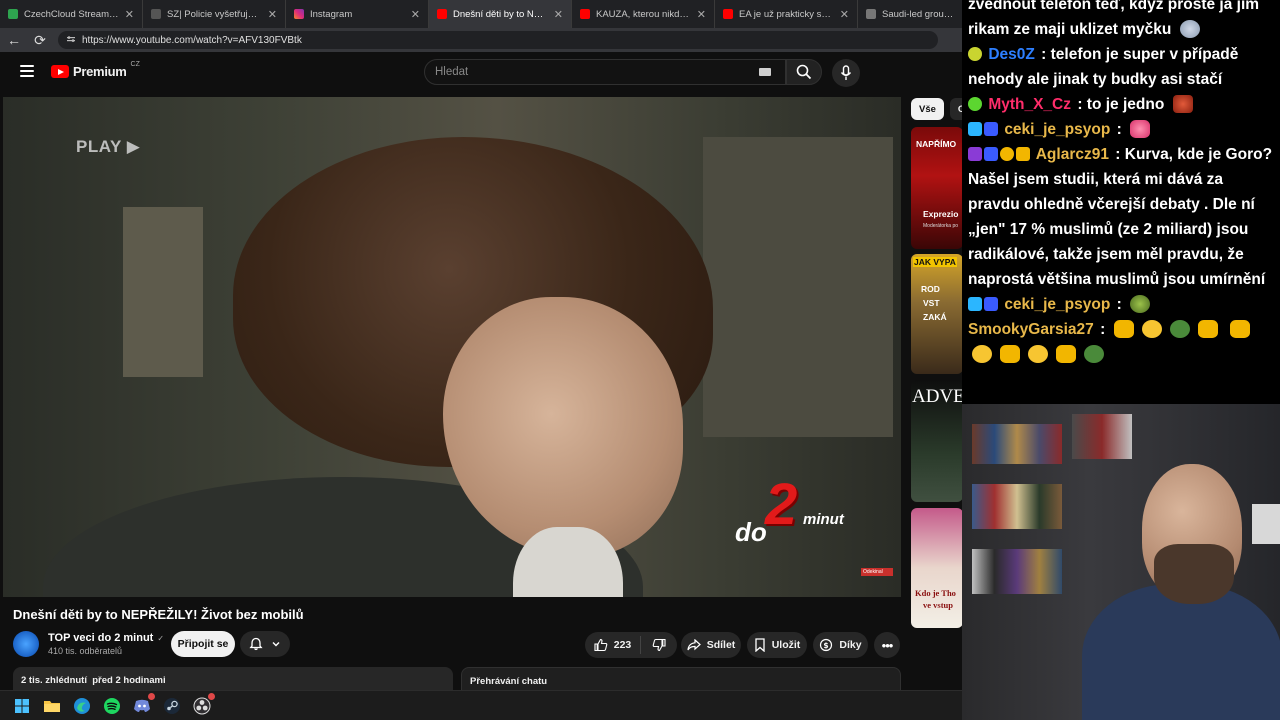 This screenshot has height=720, width=1280. I want to click on notification-dot, so click(211, 696).